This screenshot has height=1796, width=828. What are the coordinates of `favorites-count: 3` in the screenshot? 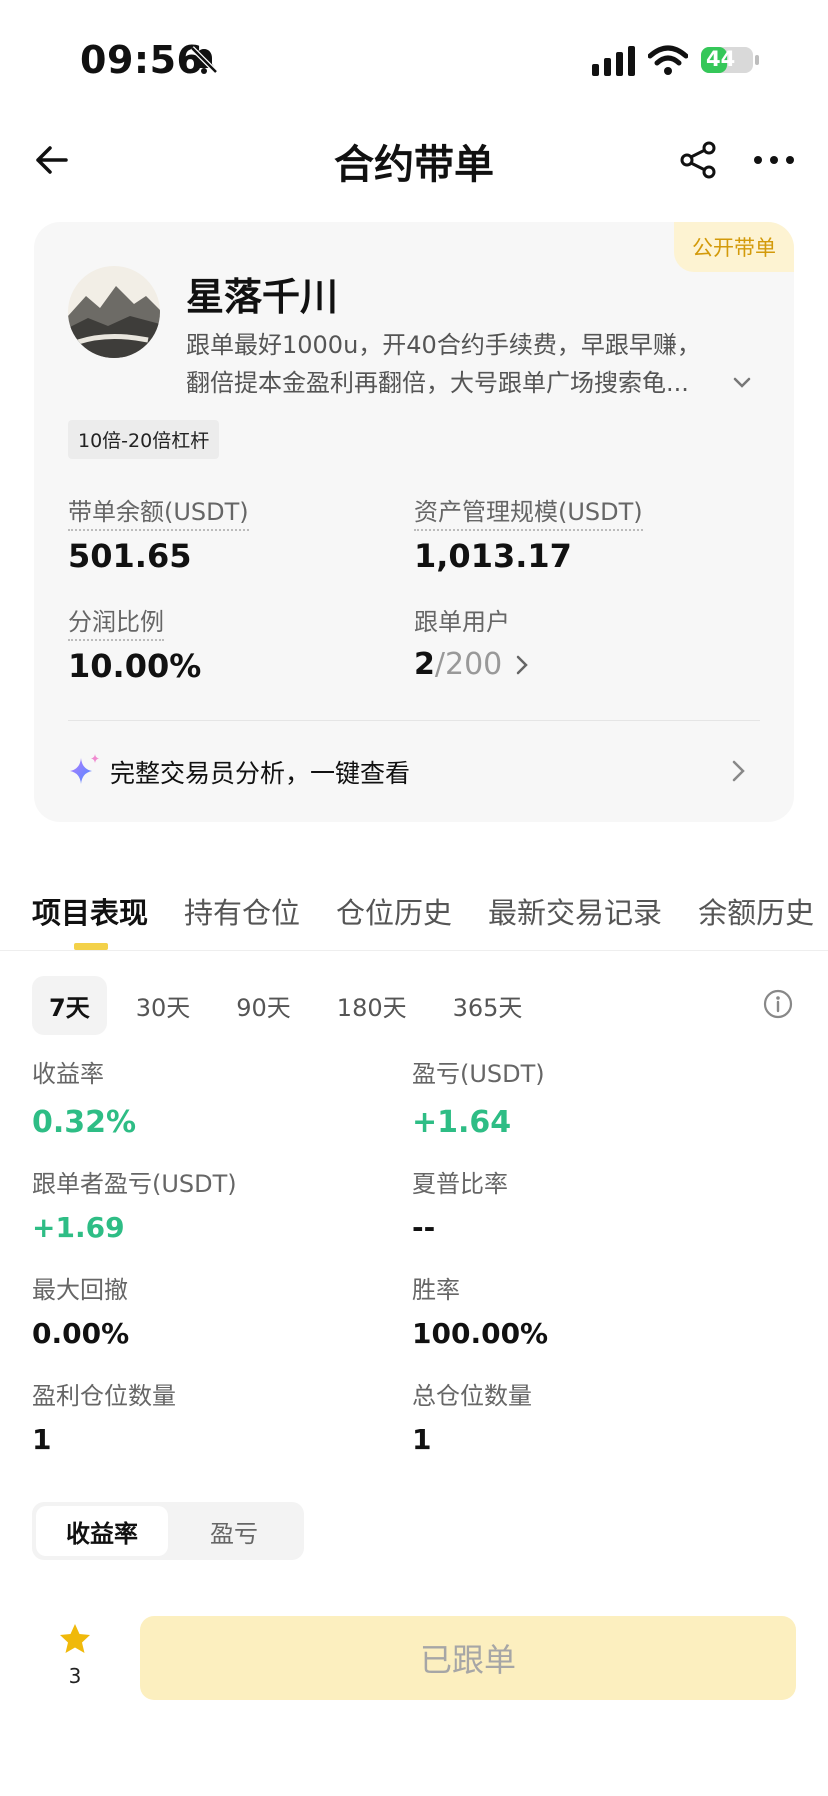 It's located at (75, 1676).